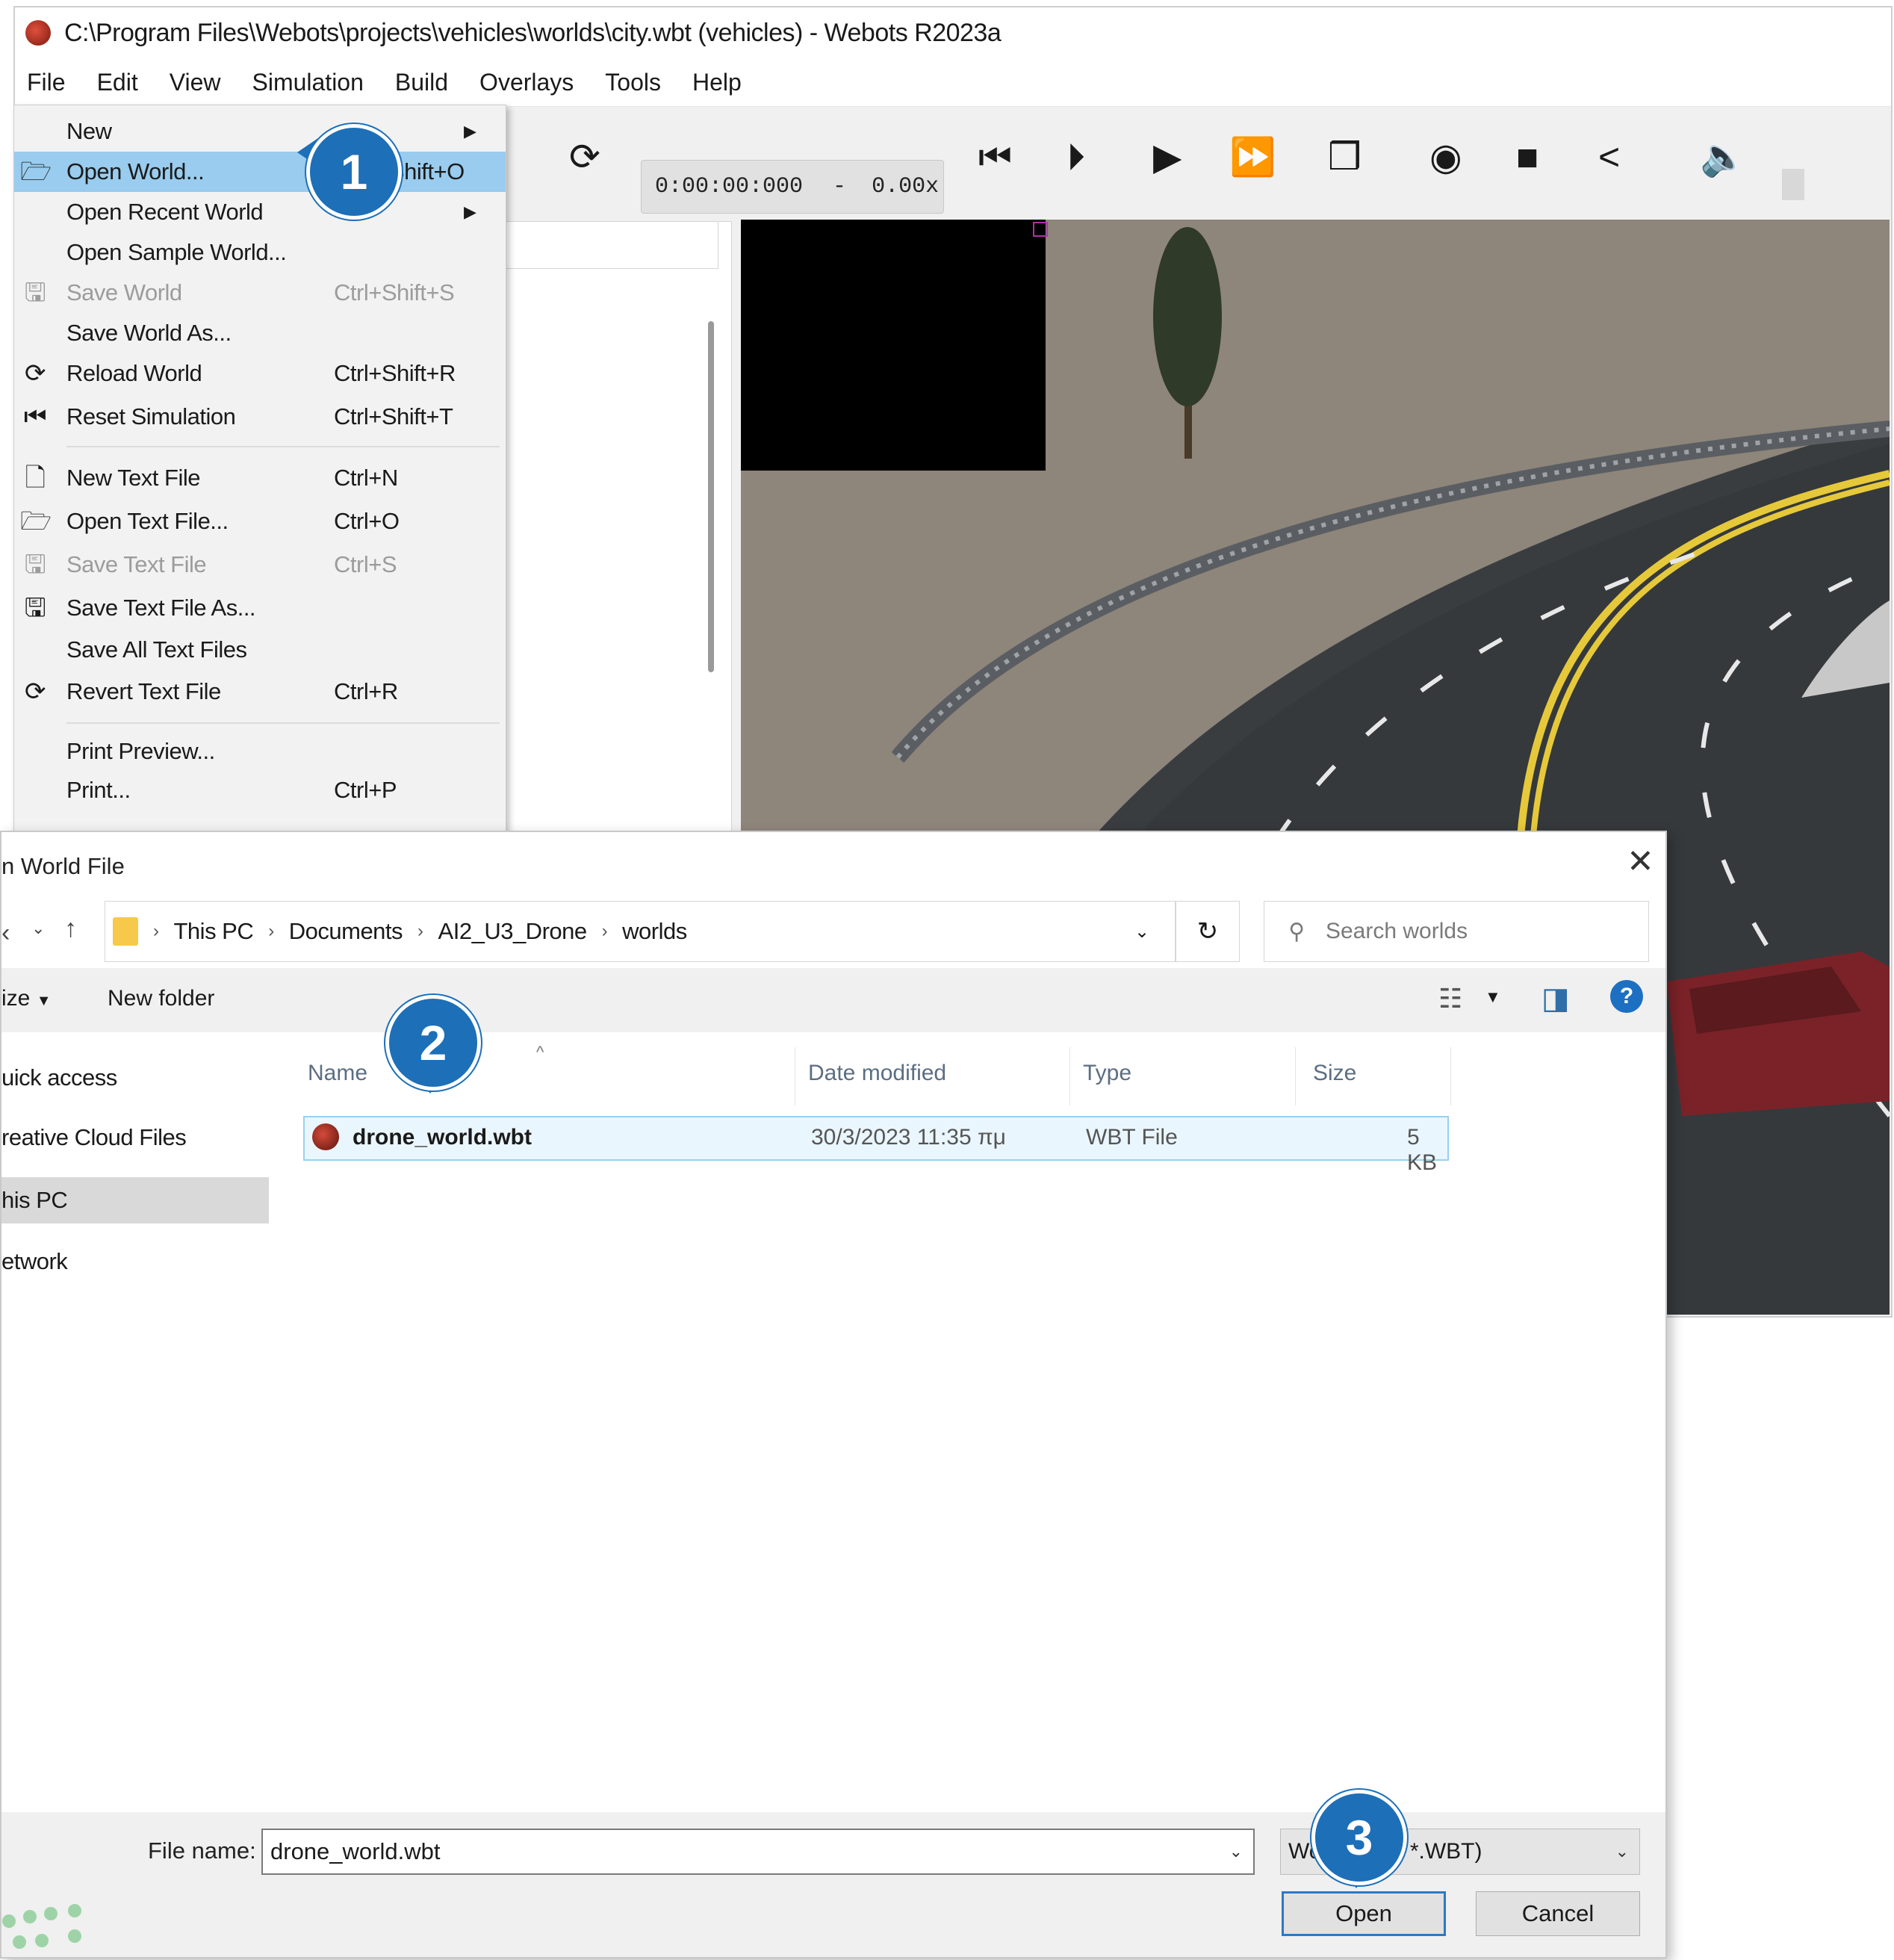  Describe the element at coordinates (260, 131) in the screenshot. I see `menu-item-new: New ▶` at that location.